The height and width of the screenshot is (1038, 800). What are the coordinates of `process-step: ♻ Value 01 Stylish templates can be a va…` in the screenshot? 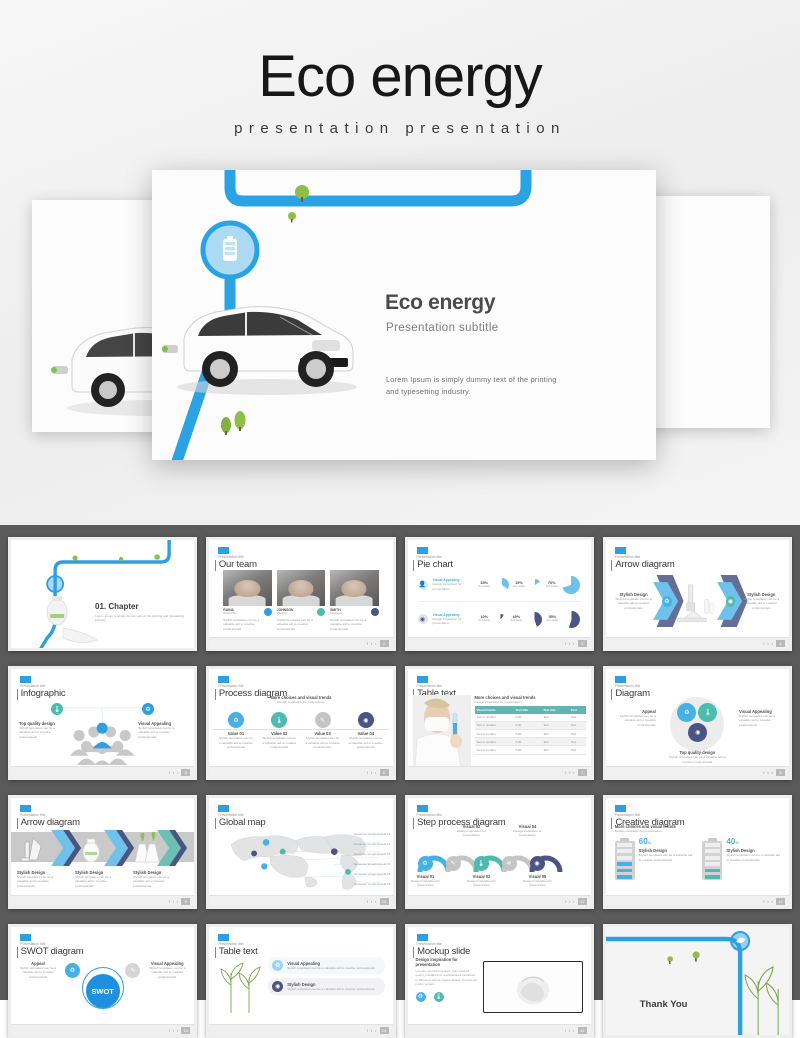 It's located at (236, 730).